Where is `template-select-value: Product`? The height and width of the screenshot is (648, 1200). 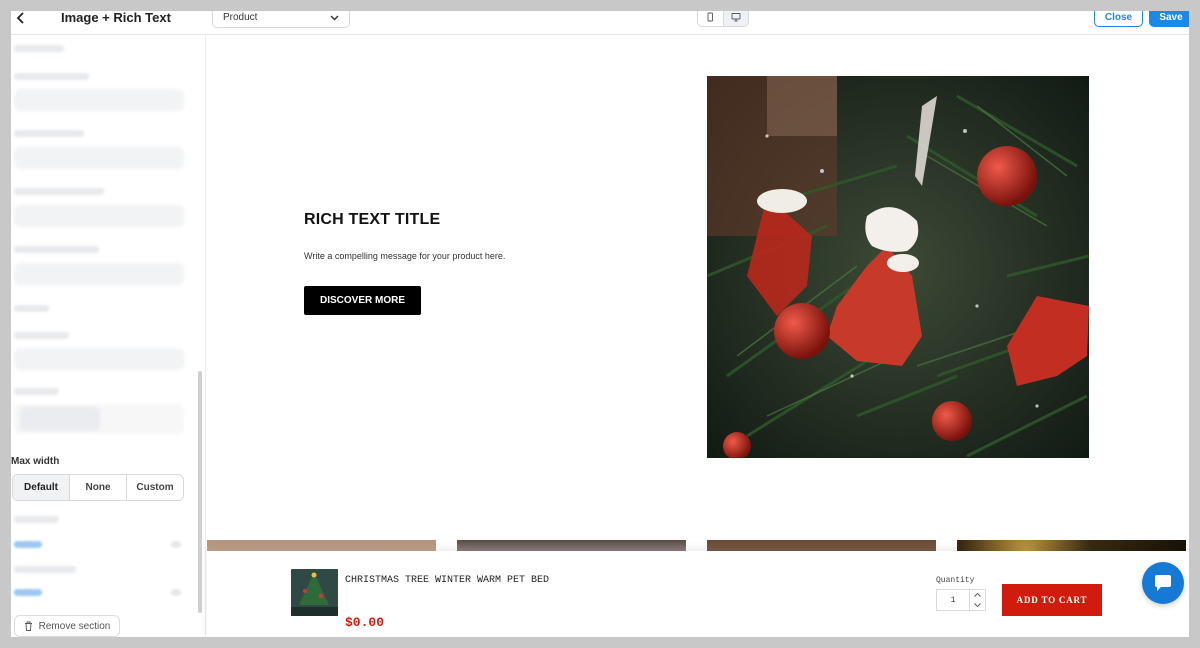 template-select-value: Product is located at coordinates (240, 17).